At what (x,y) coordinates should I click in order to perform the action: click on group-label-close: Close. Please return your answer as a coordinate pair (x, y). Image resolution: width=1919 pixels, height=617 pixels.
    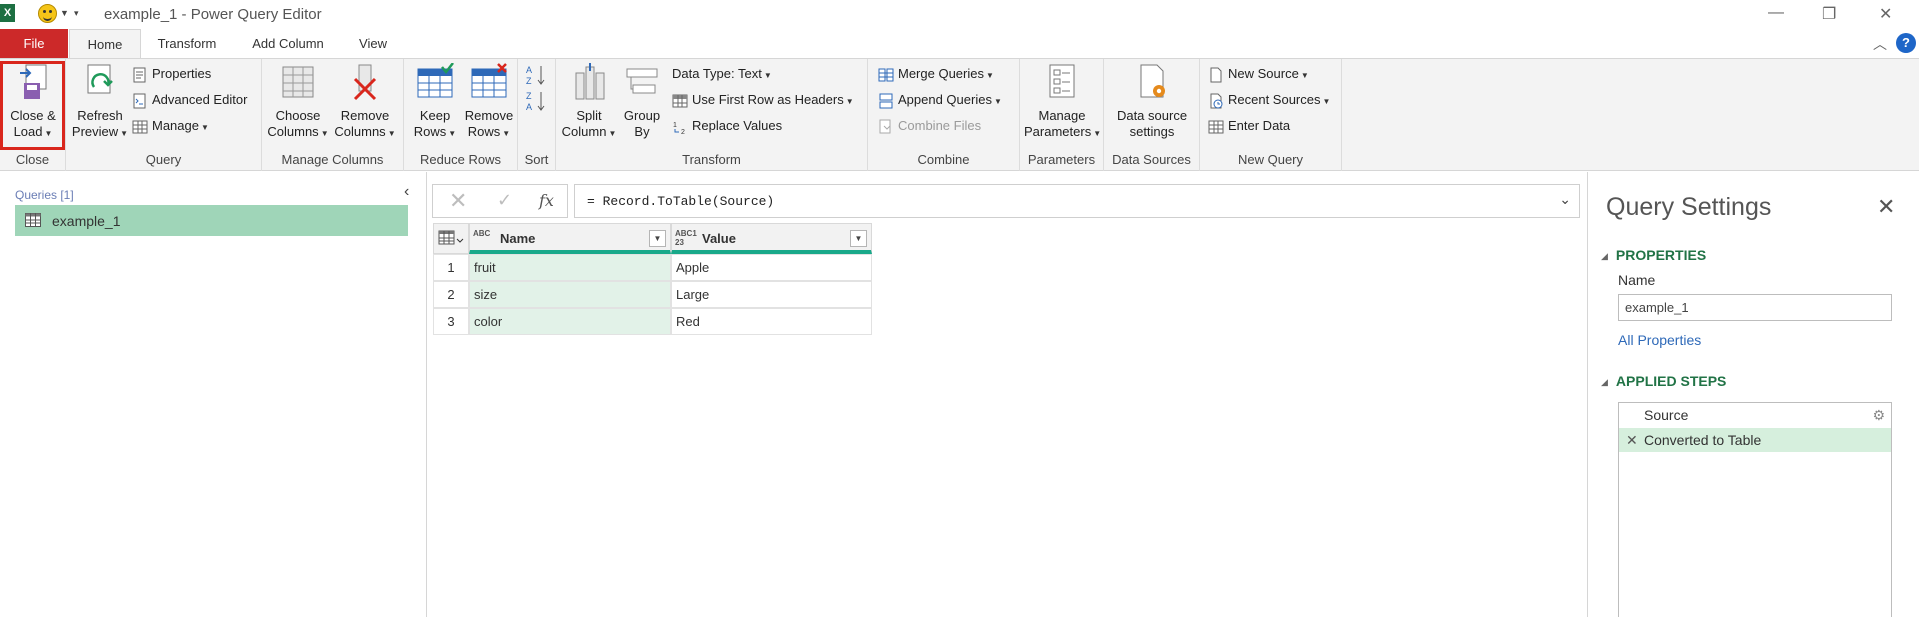
    Looking at the image, I should click on (32, 159).